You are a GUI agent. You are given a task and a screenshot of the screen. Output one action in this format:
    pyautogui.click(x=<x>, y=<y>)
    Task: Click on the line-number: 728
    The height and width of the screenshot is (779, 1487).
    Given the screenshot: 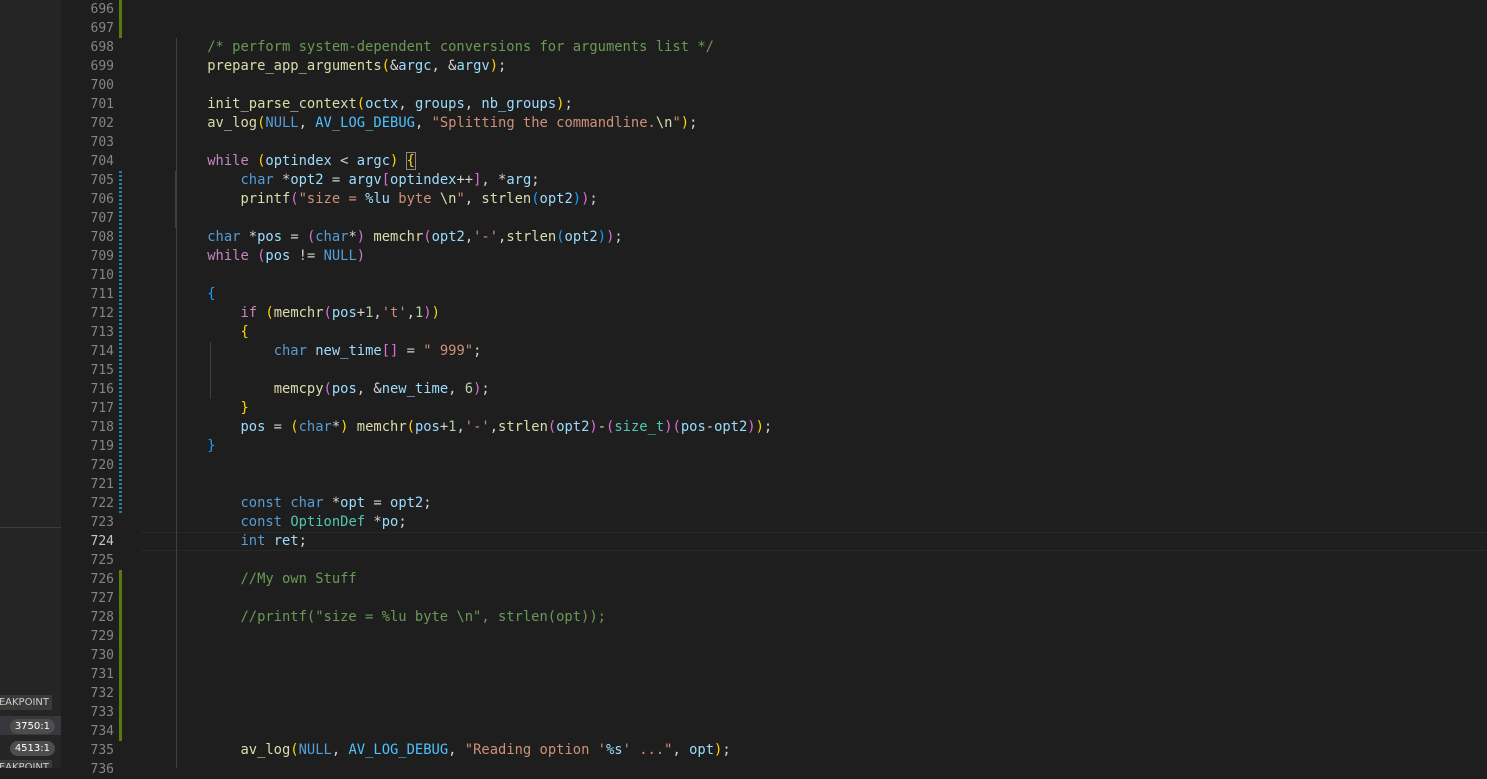 What is the action you would take?
    pyautogui.click(x=84, y=617)
    